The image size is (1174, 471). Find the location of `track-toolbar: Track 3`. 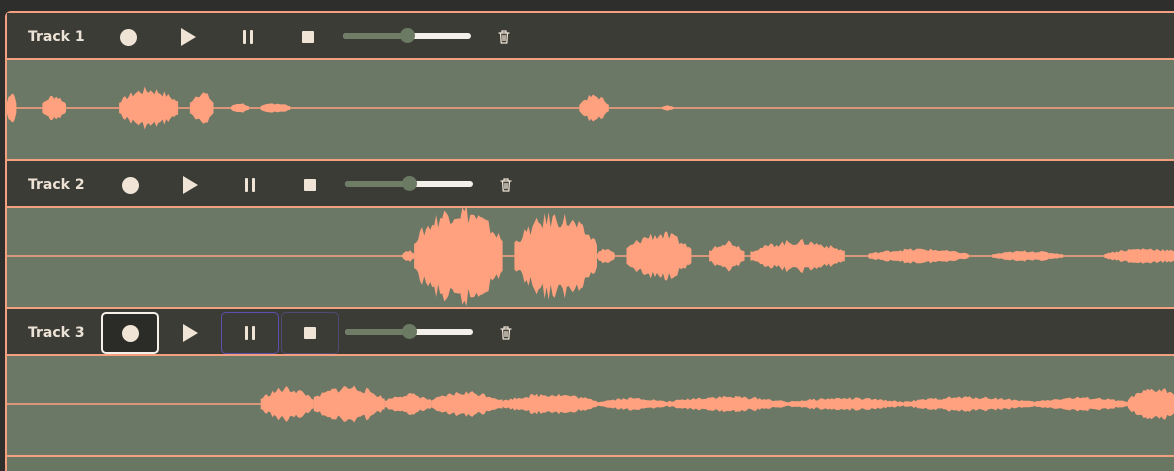

track-toolbar: Track 3 is located at coordinates (590, 332).